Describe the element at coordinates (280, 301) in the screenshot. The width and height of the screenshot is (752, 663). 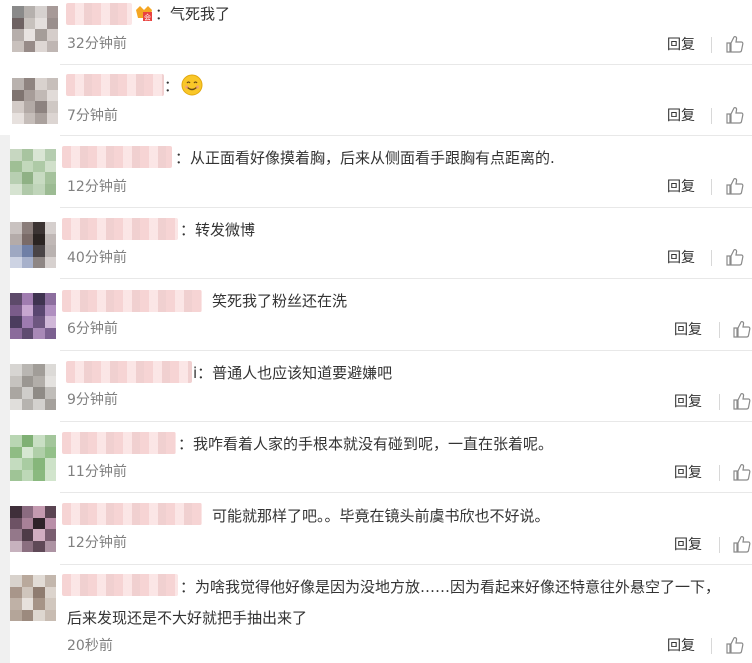
I see `comment-text: 笑死我了粉丝还在洗` at that location.